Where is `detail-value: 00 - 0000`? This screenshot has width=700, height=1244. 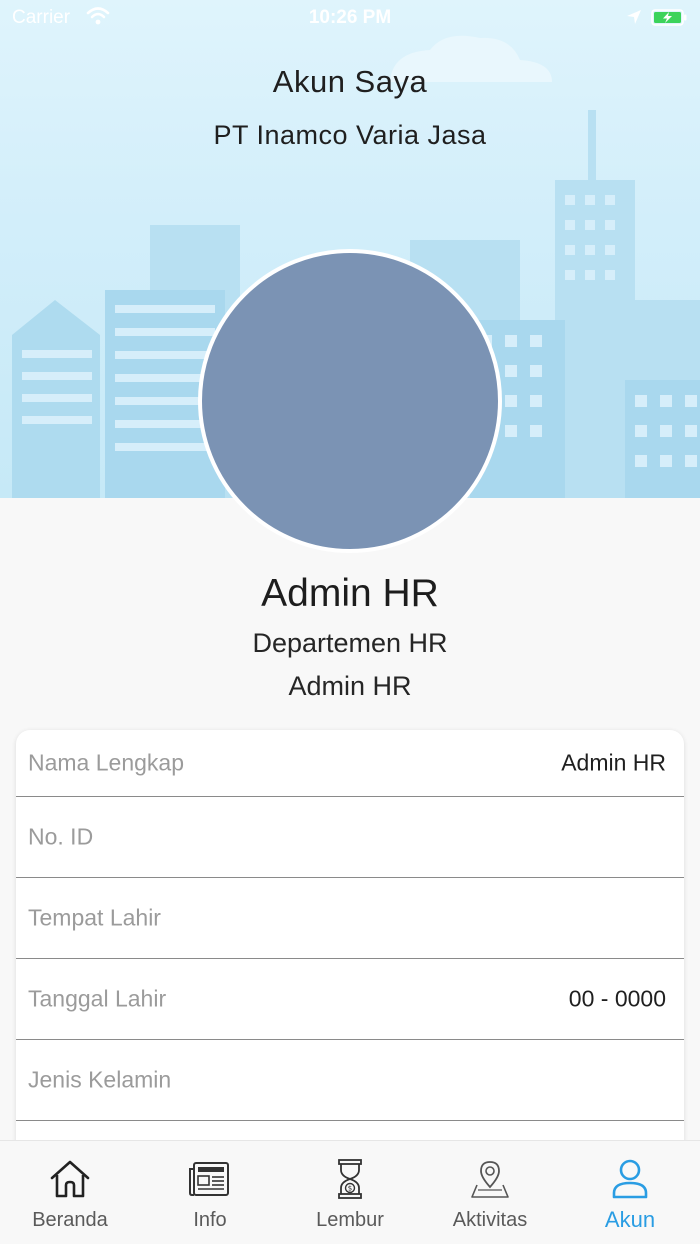
detail-value: 00 - 0000 is located at coordinates (617, 998).